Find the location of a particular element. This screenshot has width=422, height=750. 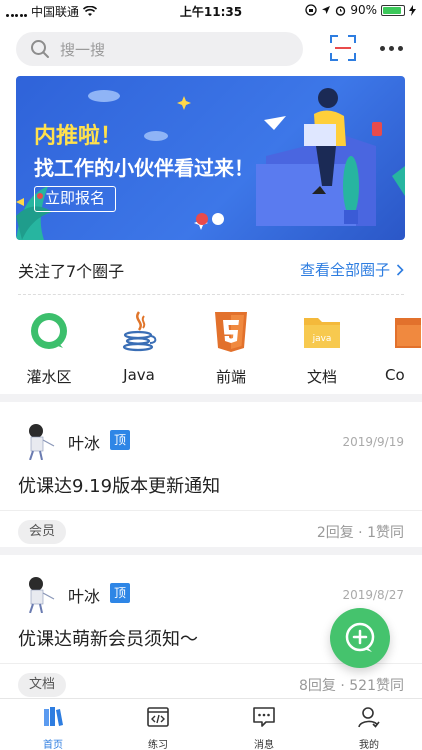

top-bar: 搜一搜 is located at coordinates (211, 49).